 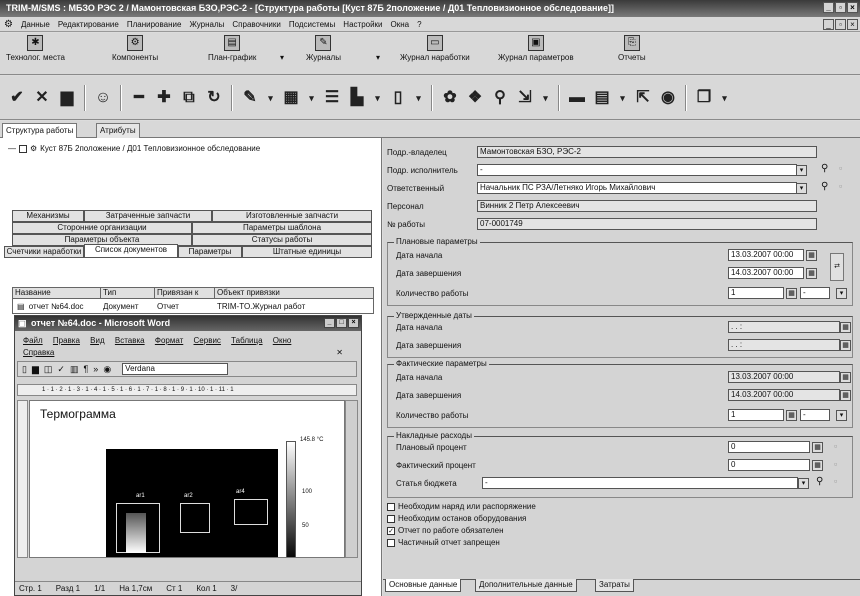 What do you see at coordinates (339, 353) in the screenshot?
I see `word-doc-close-icon: ✕` at bounding box center [339, 353].